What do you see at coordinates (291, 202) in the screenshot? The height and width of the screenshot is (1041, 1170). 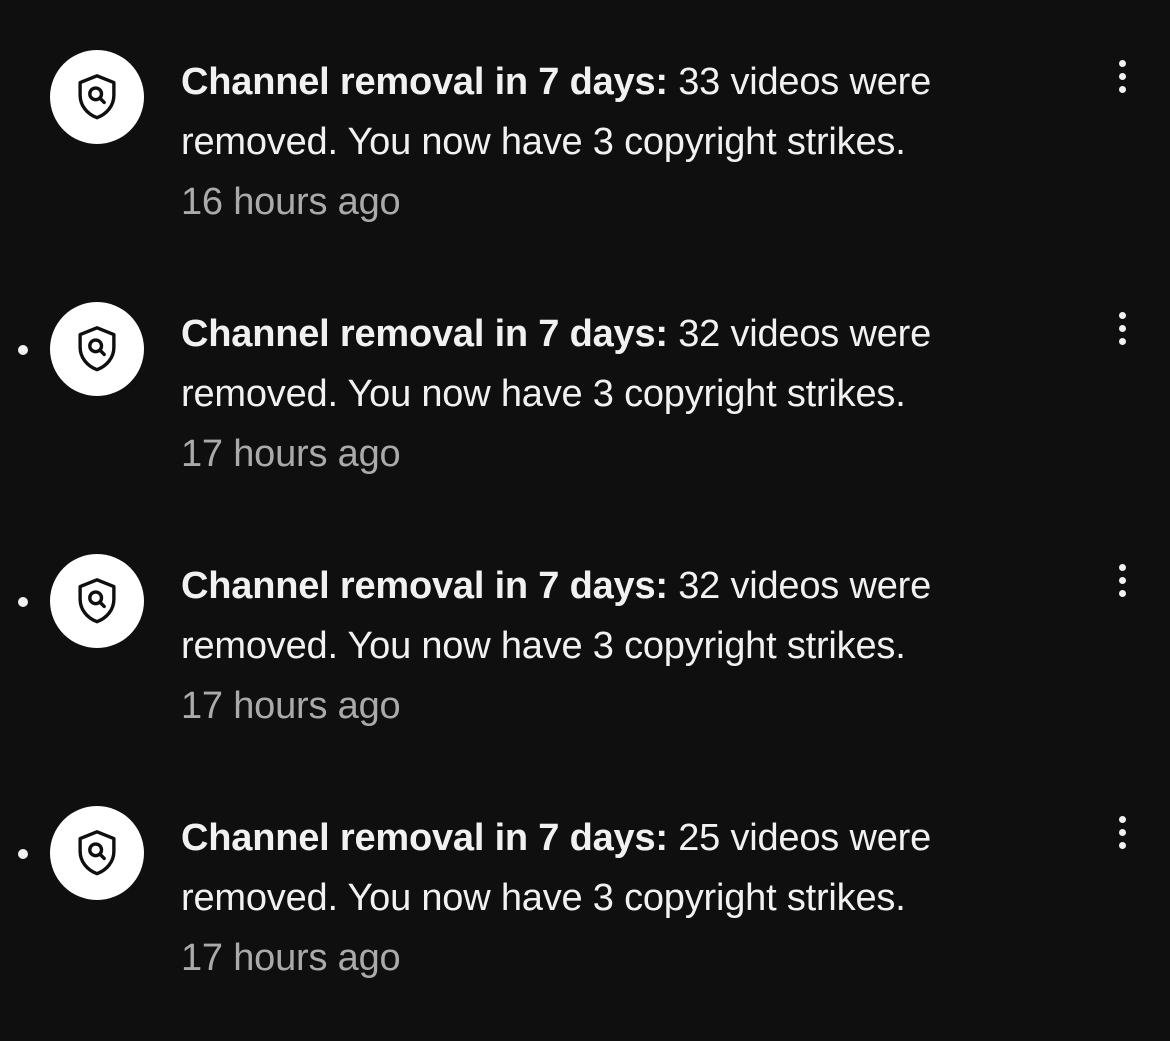 I see `notification-time: 16 hours ago` at bounding box center [291, 202].